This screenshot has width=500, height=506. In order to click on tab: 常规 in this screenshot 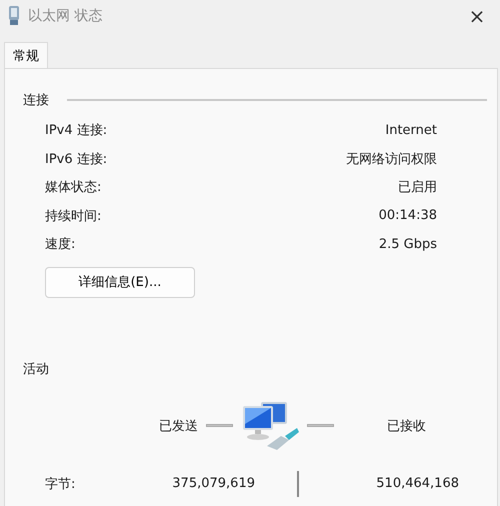, I will do `click(26, 55)`.